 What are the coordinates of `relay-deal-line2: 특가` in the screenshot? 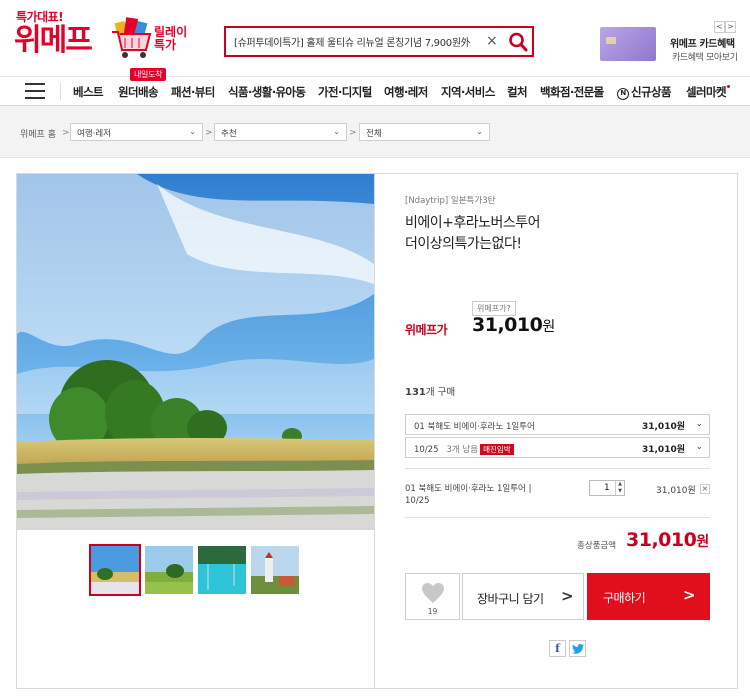 It's located at (165, 45).